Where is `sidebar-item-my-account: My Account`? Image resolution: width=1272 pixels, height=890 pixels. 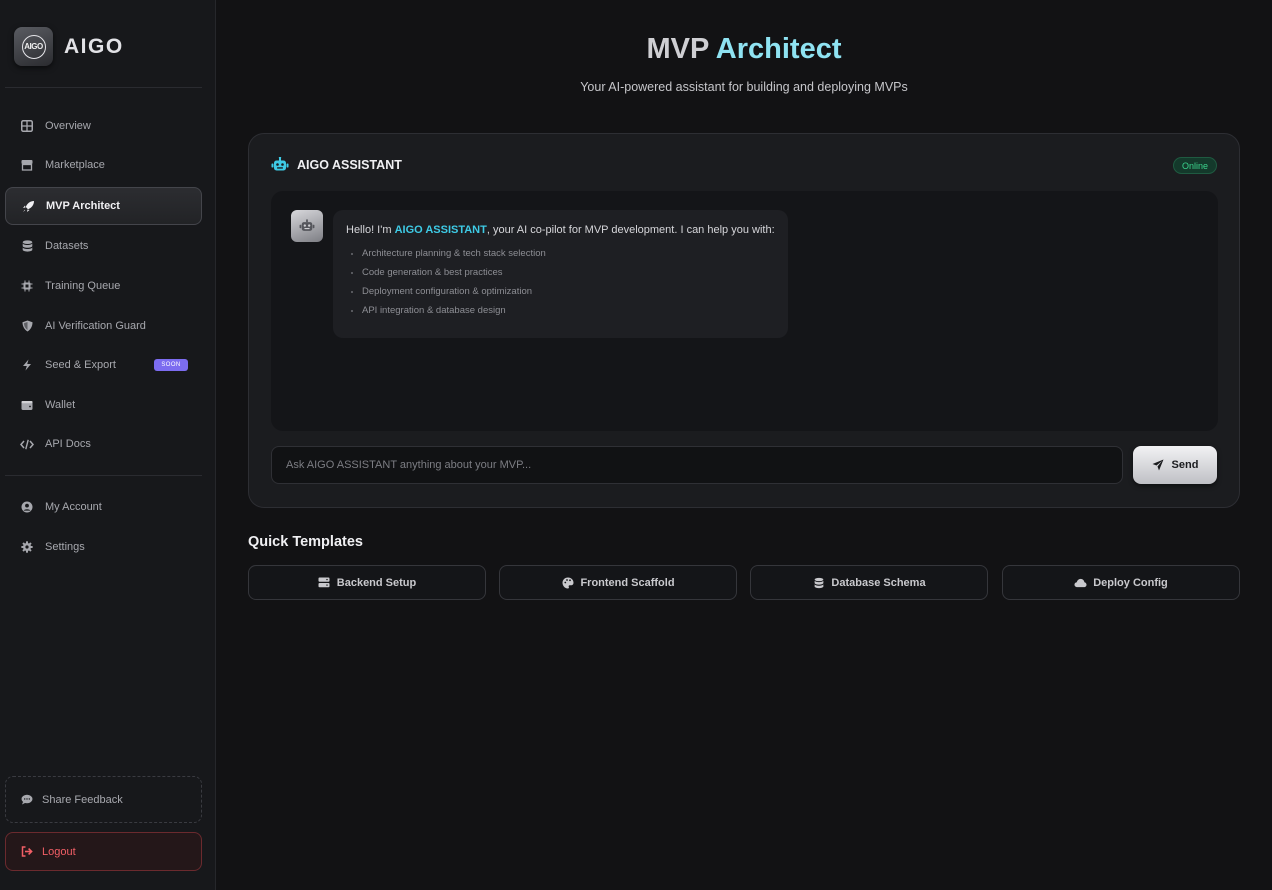
sidebar-item-my-account: My Account is located at coordinates (103, 507).